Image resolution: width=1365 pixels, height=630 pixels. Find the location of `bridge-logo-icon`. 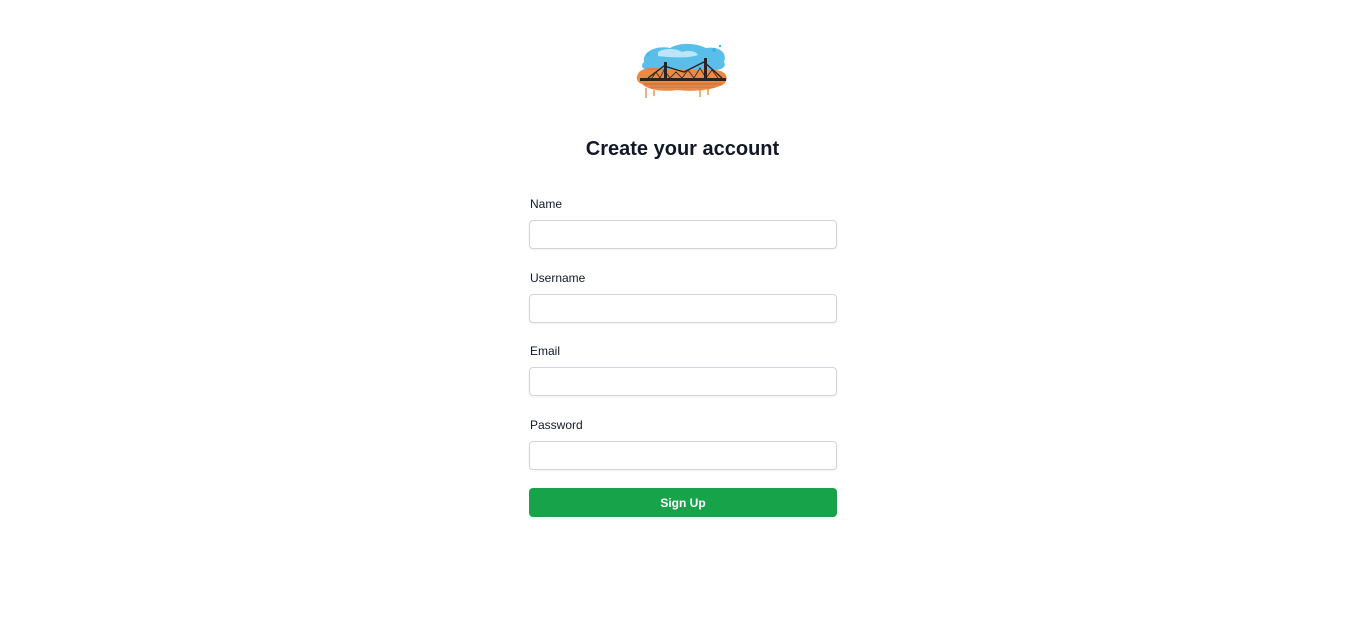

bridge-logo-icon is located at coordinates (681, 70).